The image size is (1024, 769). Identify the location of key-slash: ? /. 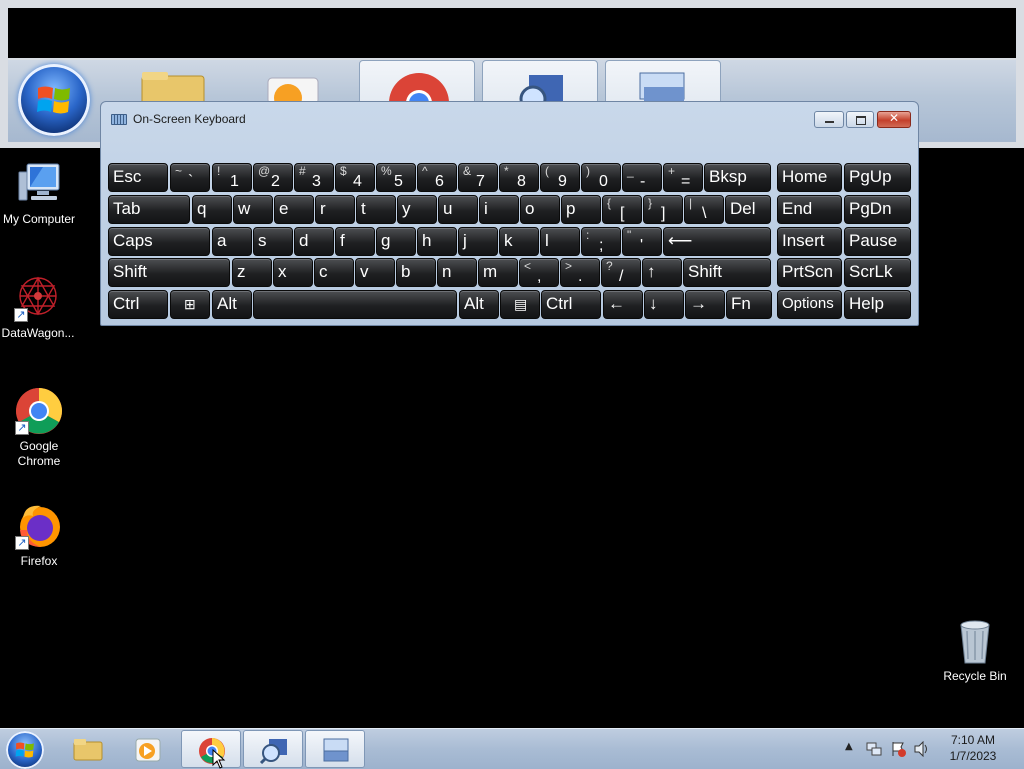
(621, 272).